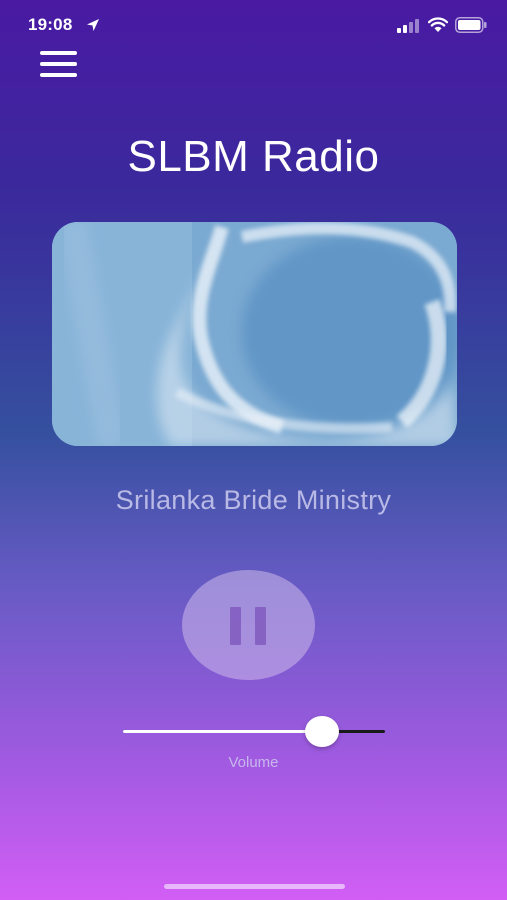  What do you see at coordinates (50, 24) in the screenshot?
I see `status-time: 19:08` at bounding box center [50, 24].